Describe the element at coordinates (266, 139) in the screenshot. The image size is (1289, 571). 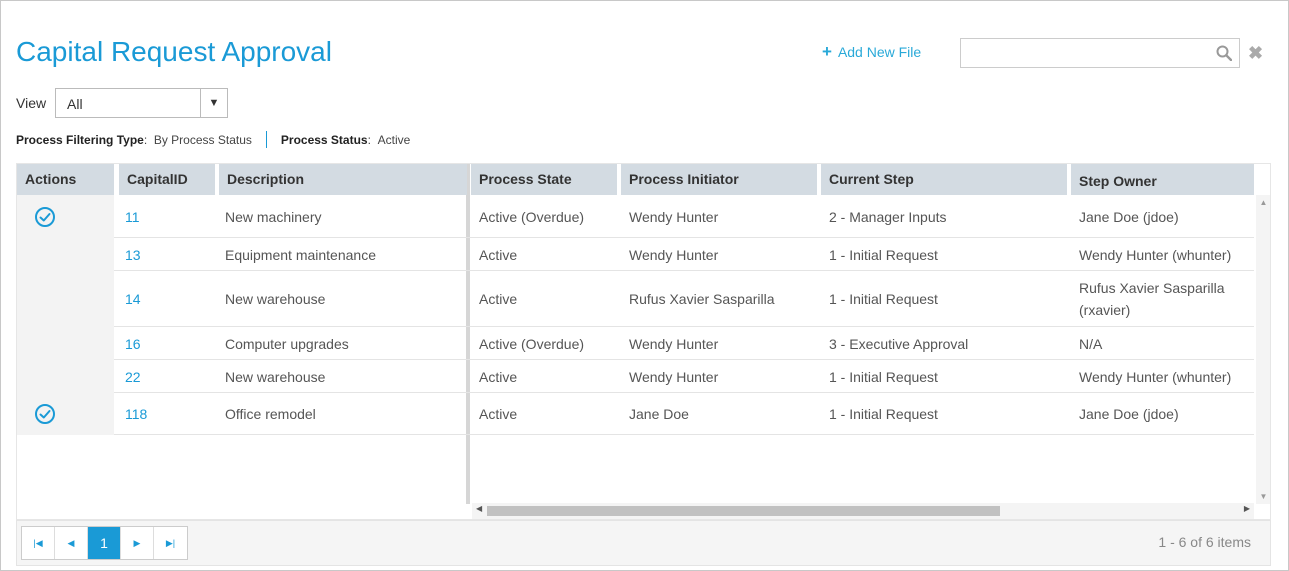
I see `filter-divider` at that location.